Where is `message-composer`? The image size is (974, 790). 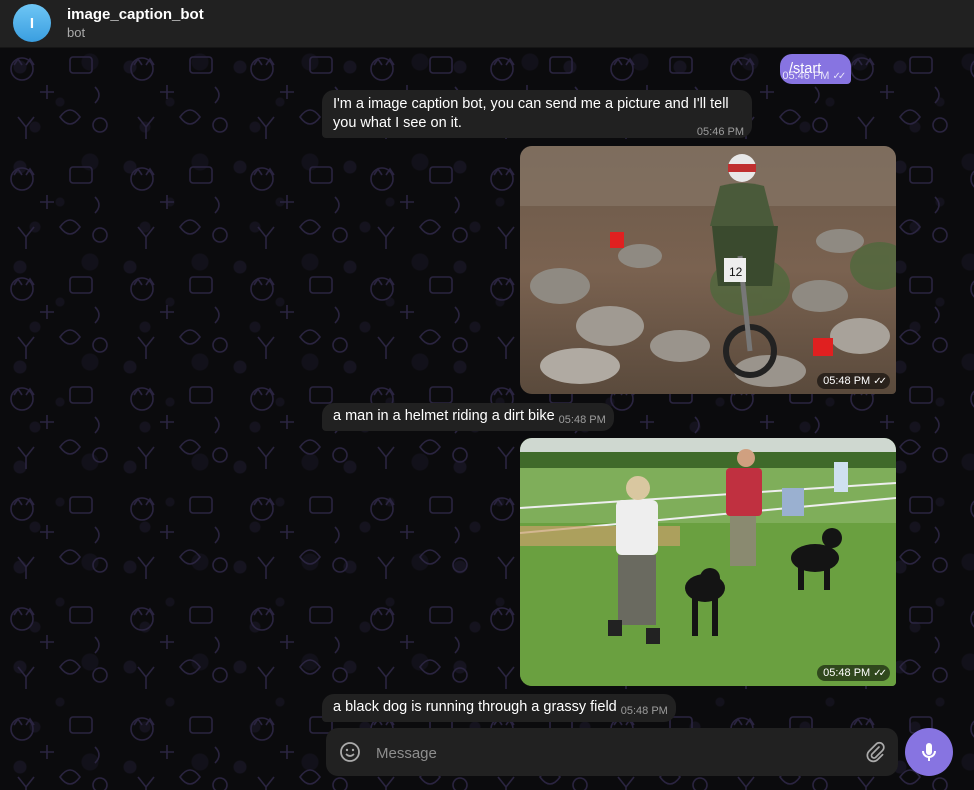
message-composer is located at coordinates (612, 752).